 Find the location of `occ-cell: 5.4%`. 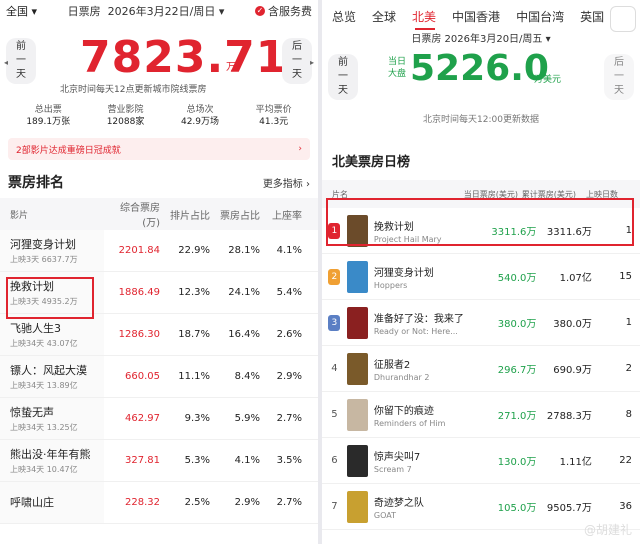

occ-cell: 5.4% is located at coordinates (289, 292).